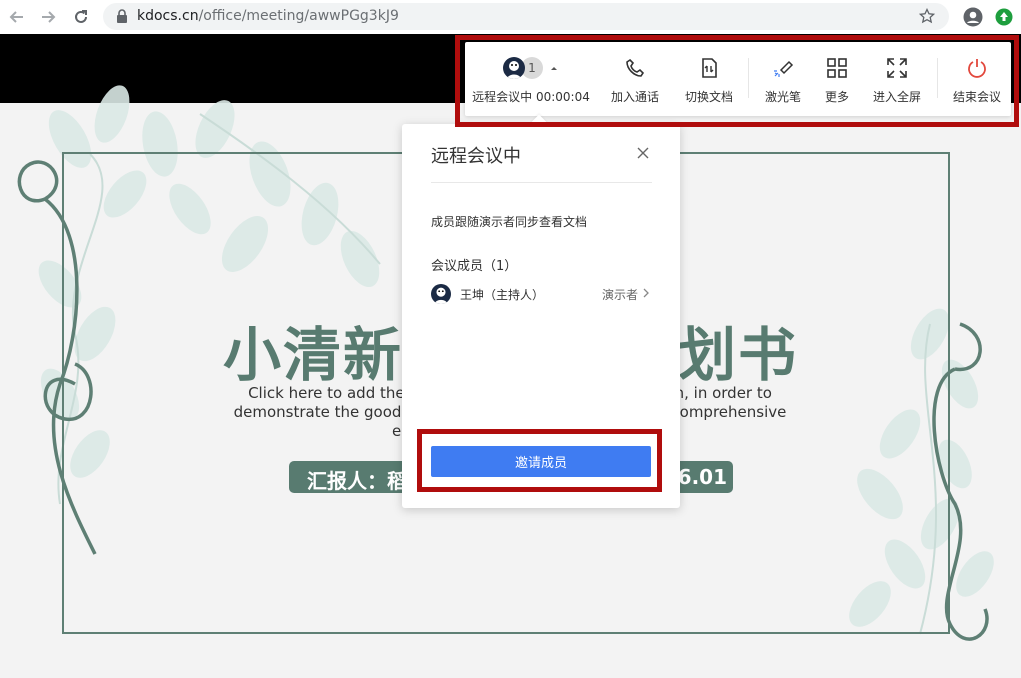 The image size is (1021, 678). I want to click on extension-icon, so click(1004, 17).